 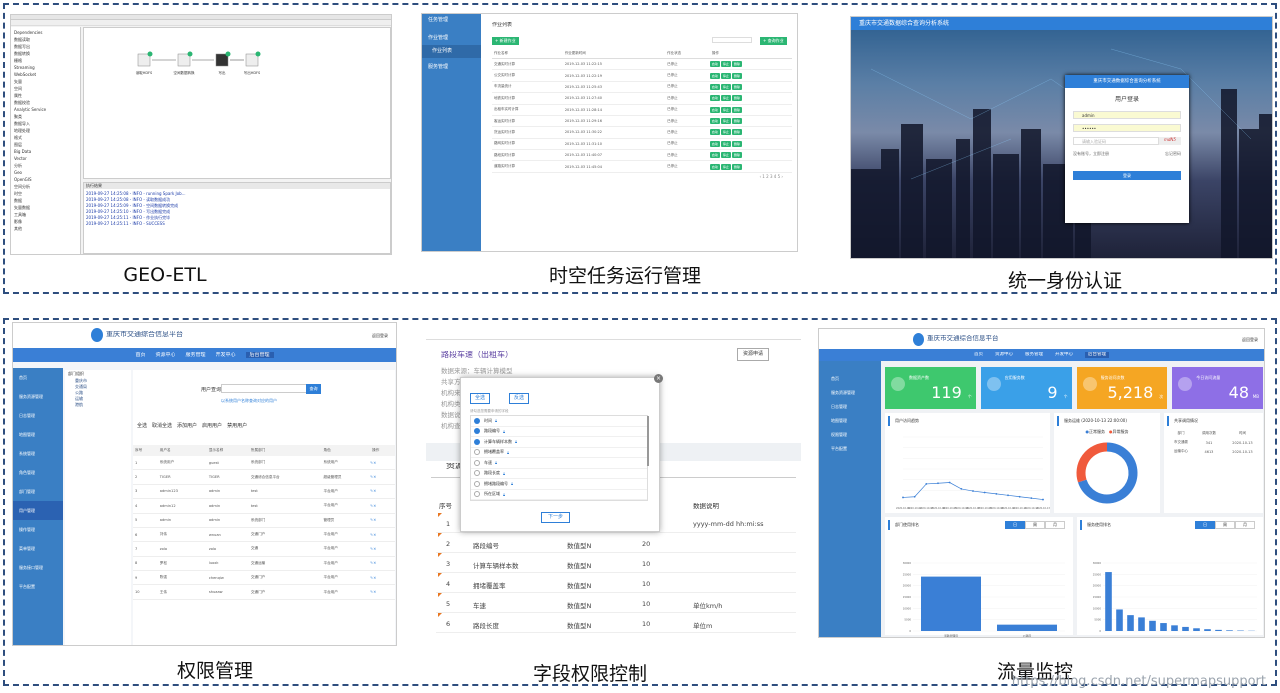 I want to click on checkbox-icon, so click(x=477, y=494).